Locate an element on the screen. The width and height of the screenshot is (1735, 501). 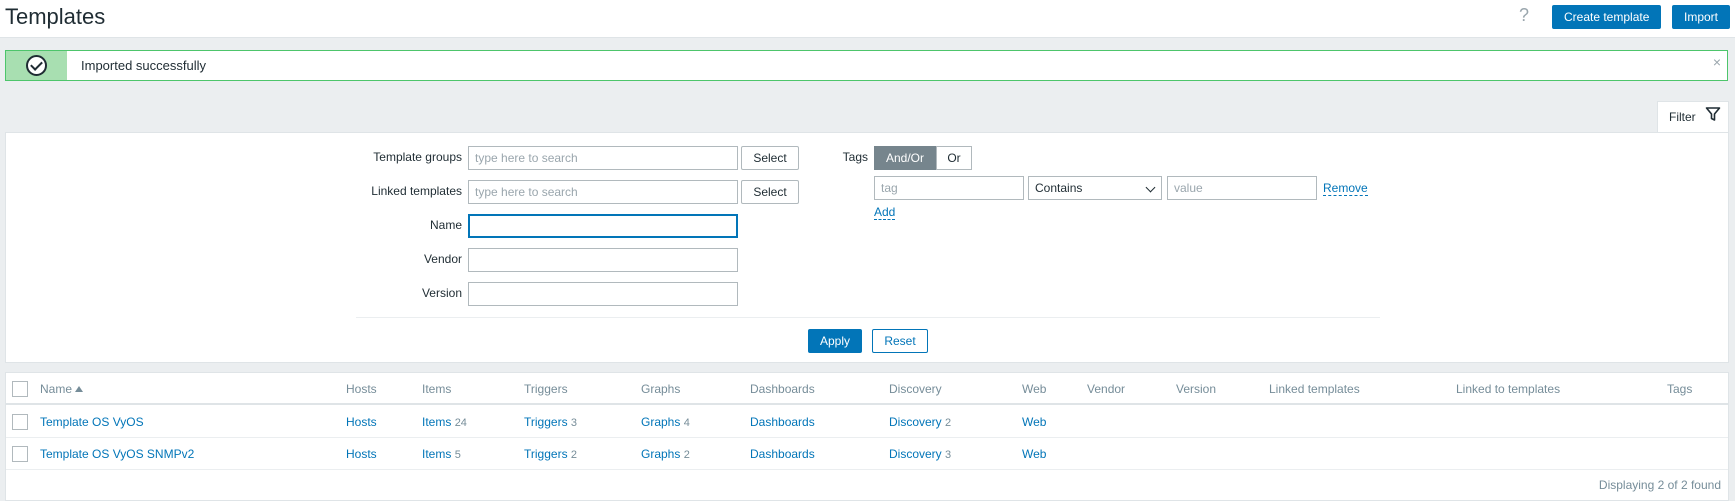
table-footer-count: Displaying 2 of 2 found is located at coordinates (1659, 485).